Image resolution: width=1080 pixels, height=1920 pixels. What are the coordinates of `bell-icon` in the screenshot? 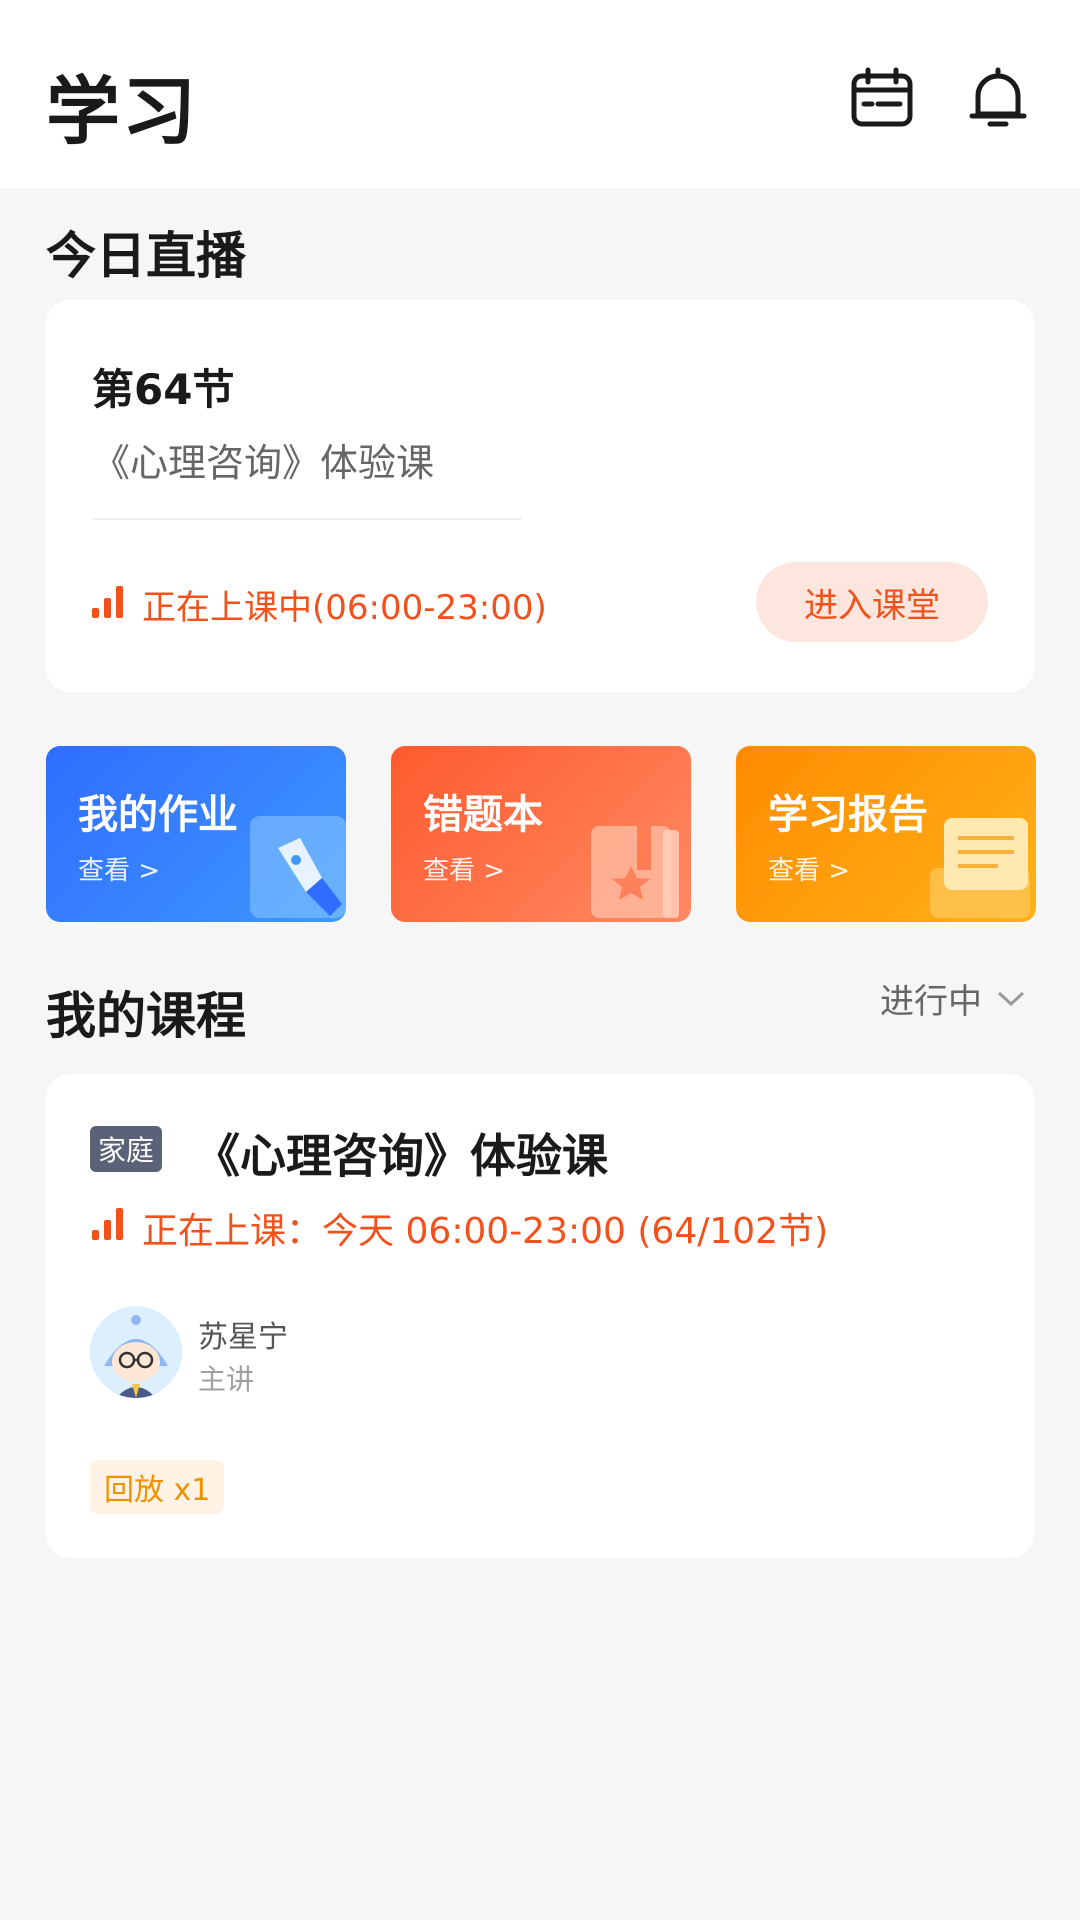 It's located at (998, 98).